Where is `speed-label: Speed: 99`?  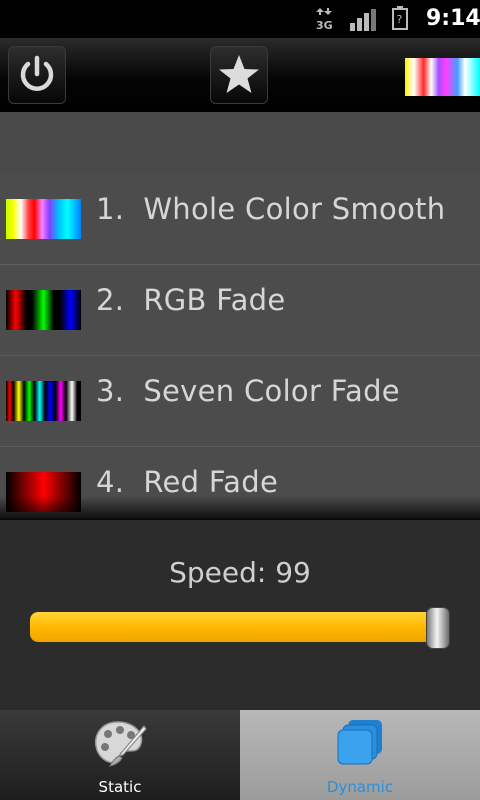 speed-label: Speed: 99 is located at coordinates (240, 572).